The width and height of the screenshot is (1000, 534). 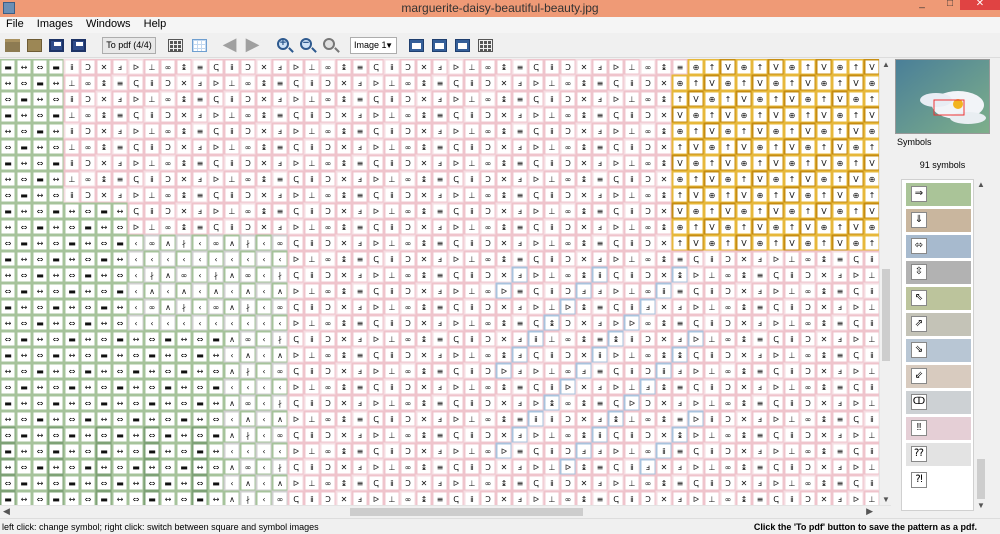 I want to click on minimize-button: _, so click(x=922, y=5).